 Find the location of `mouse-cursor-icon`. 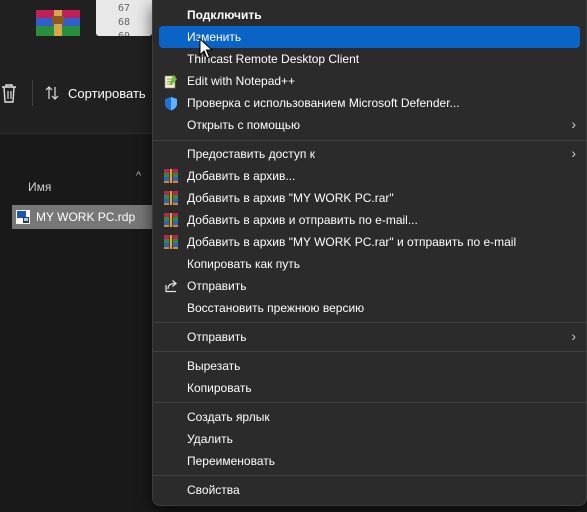

mouse-cursor-icon is located at coordinates (206, 48).